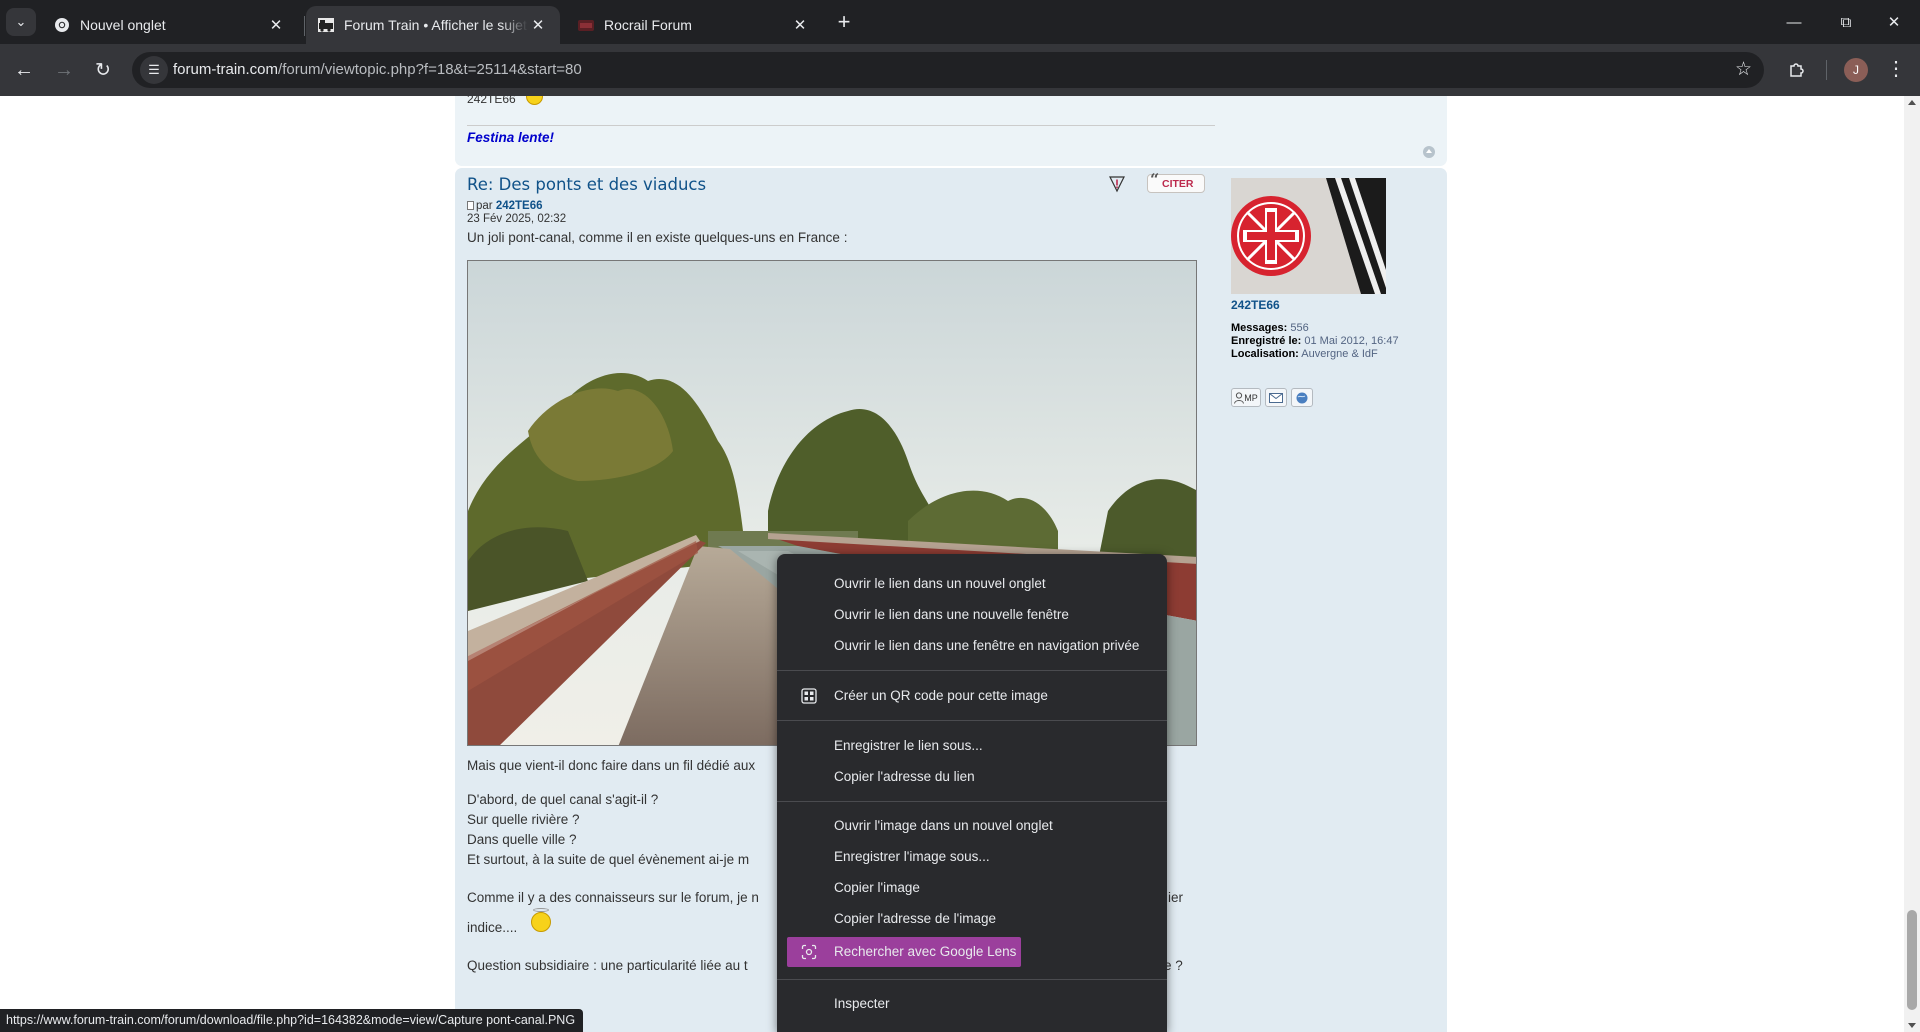 Image resolution: width=1920 pixels, height=1032 pixels. Describe the element at coordinates (951, 131) in the screenshot. I see `previous-post: 242TE66 Festina lente!` at that location.